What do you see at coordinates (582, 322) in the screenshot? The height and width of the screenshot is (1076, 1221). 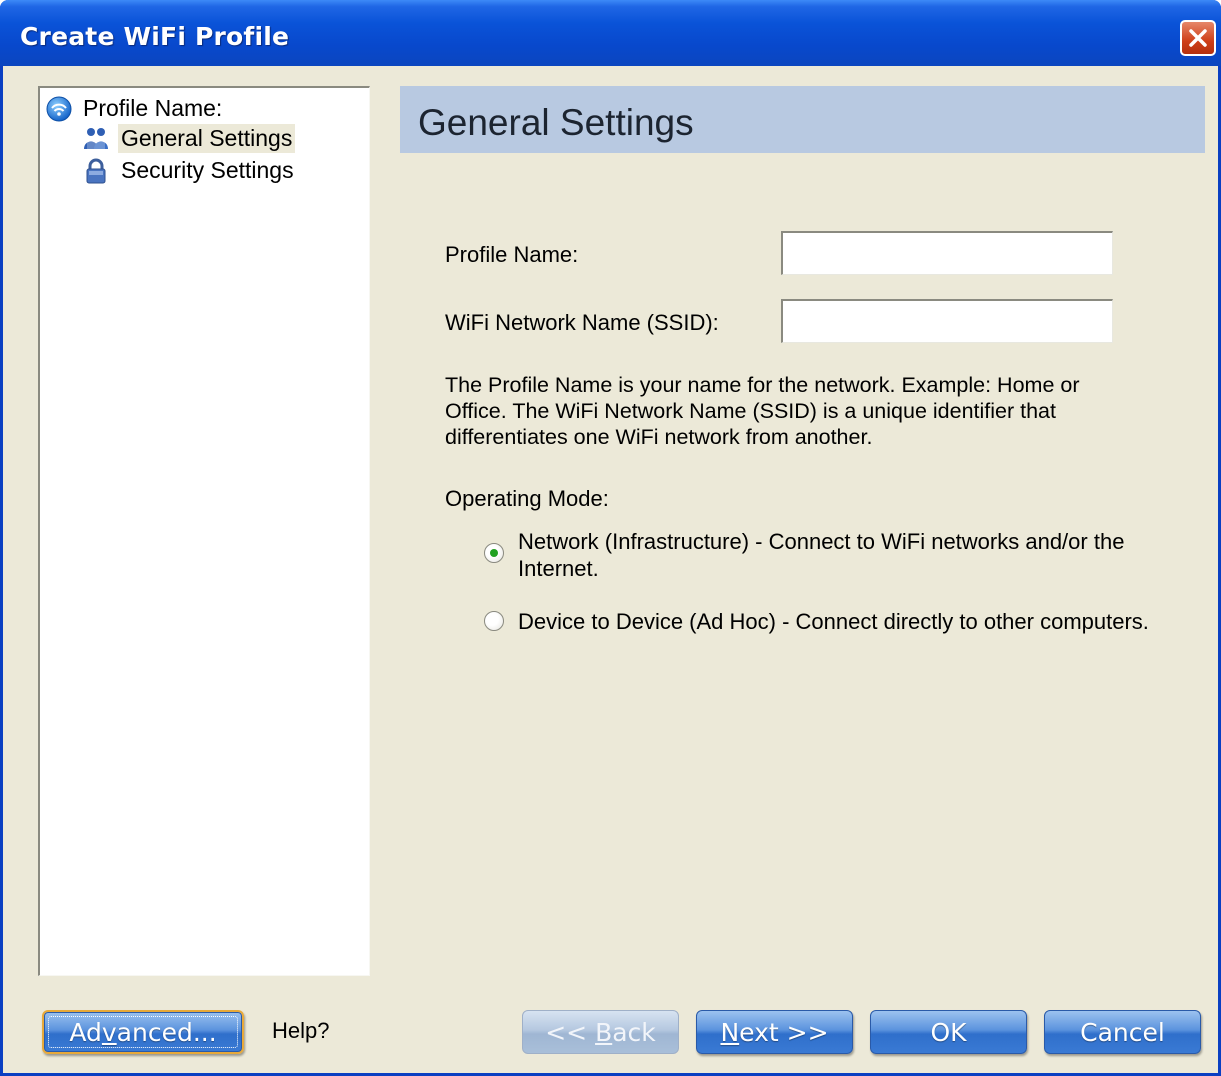 I see `ssid-label: WiFi Network Name (SSID):` at bounding box center [582, 322].